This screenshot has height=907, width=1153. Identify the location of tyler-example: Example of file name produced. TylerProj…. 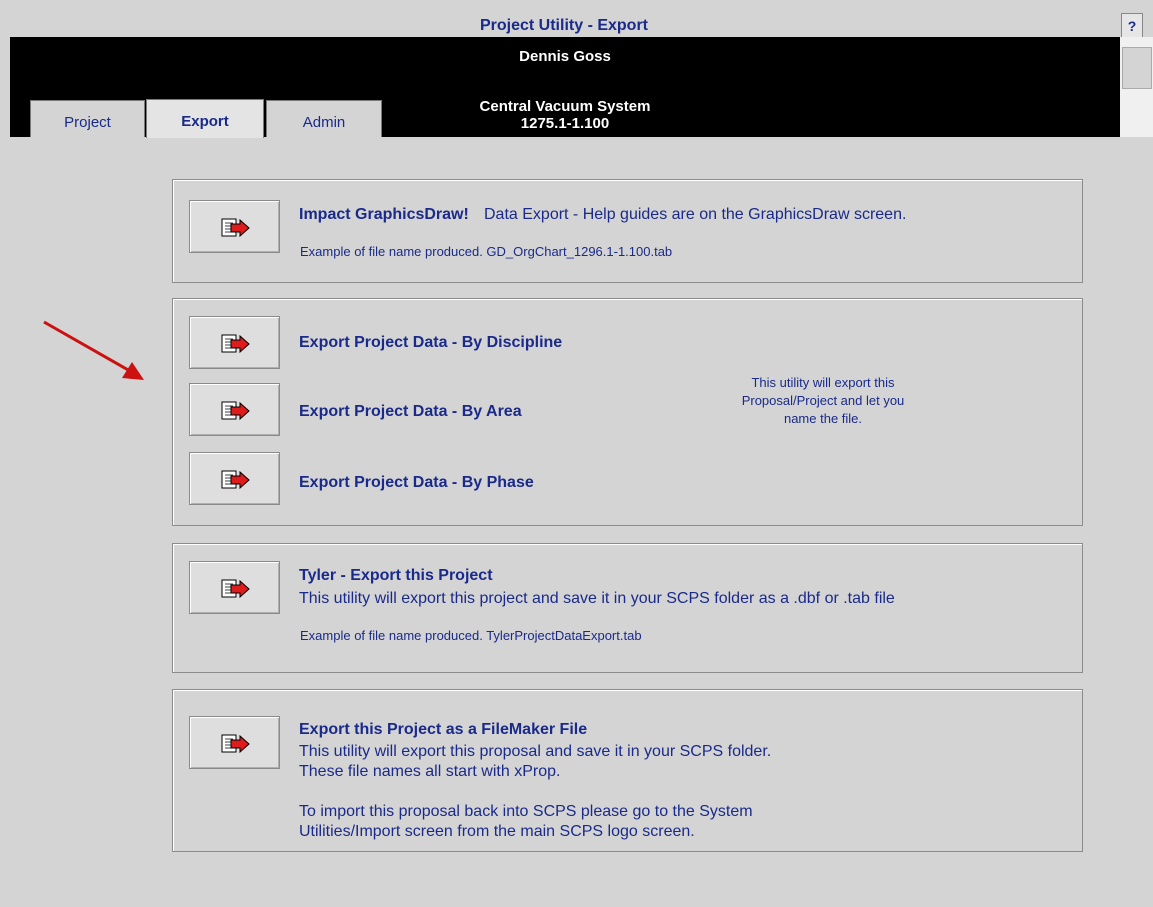
(471, 635).